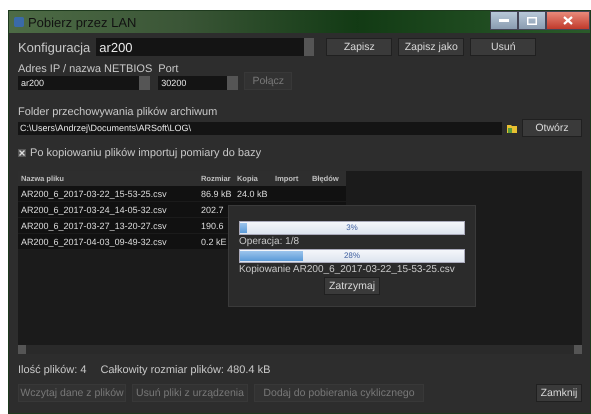 This screenshot has width=591, height=414. I want to click on toolbar-button: Zapisz jako, so click(431, 47).